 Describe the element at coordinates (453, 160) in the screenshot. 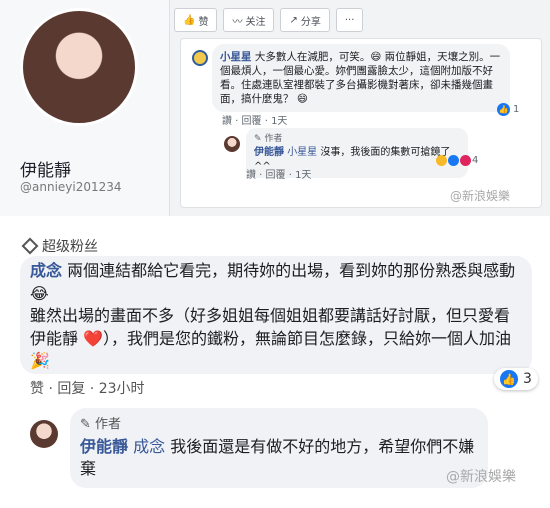

I see `like-react-icon` at that location.